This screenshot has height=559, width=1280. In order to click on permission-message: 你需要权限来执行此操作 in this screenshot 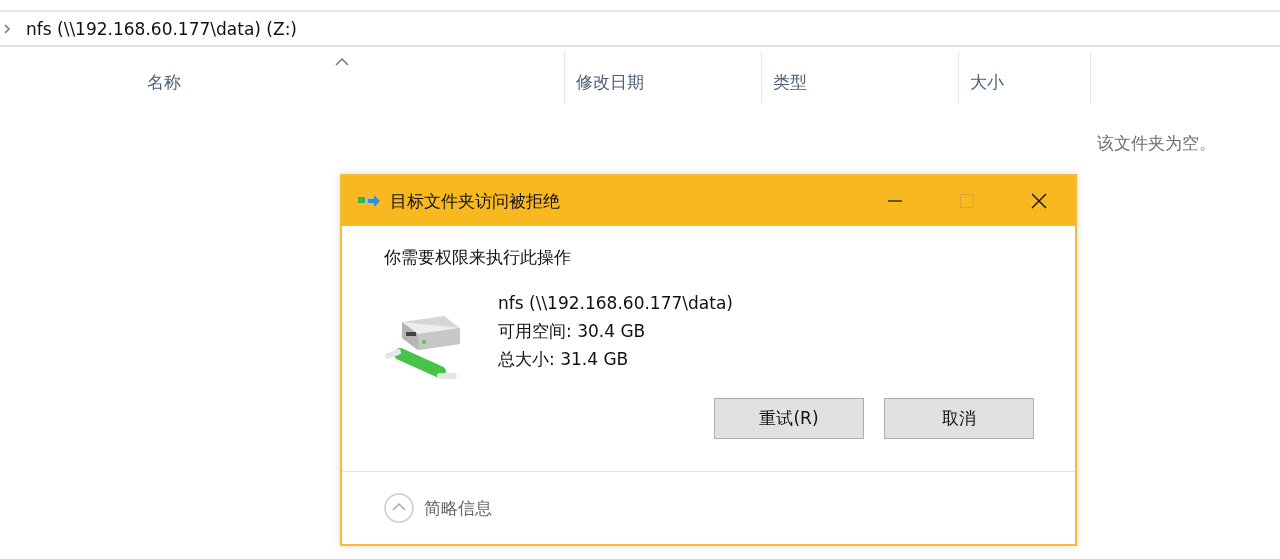, I will do `click(478, 257)`.